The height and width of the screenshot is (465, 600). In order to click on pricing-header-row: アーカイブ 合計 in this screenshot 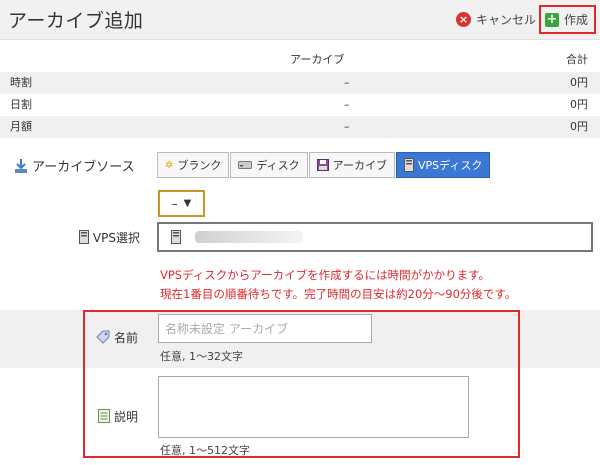, I will do `click(300, 60)`.